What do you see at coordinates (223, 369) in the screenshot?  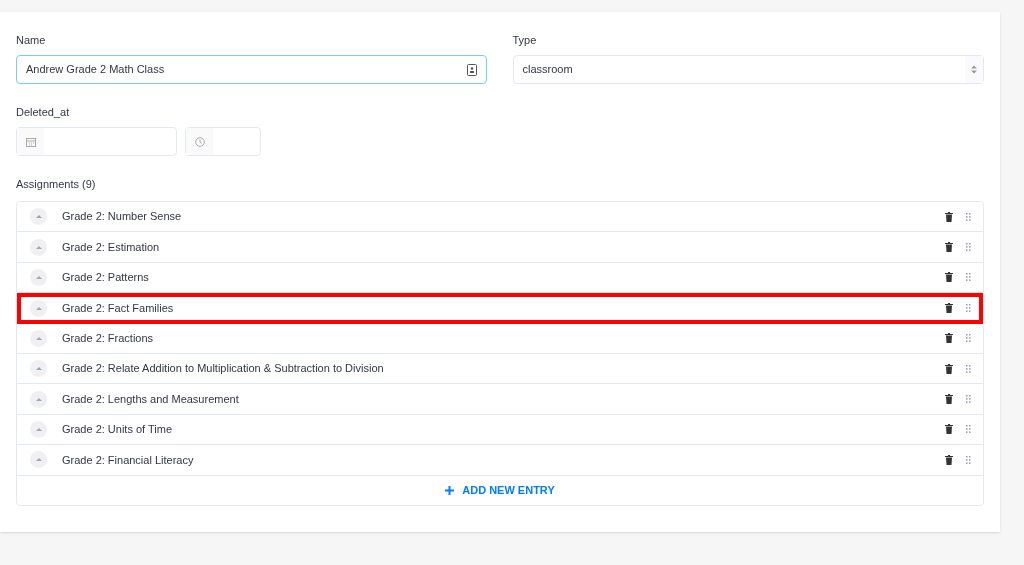 I see `assignment-title: Grade 2: Relate Addition to Multiplication & Subtraction to Division` at bounding box center [223, 369].